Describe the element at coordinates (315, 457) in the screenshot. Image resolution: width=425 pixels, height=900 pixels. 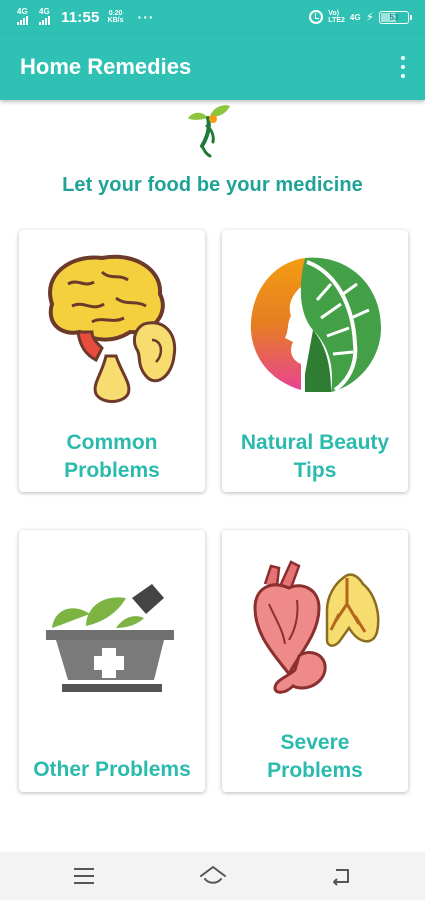
I see `card-label: Natural Beauty Tips` at that location.